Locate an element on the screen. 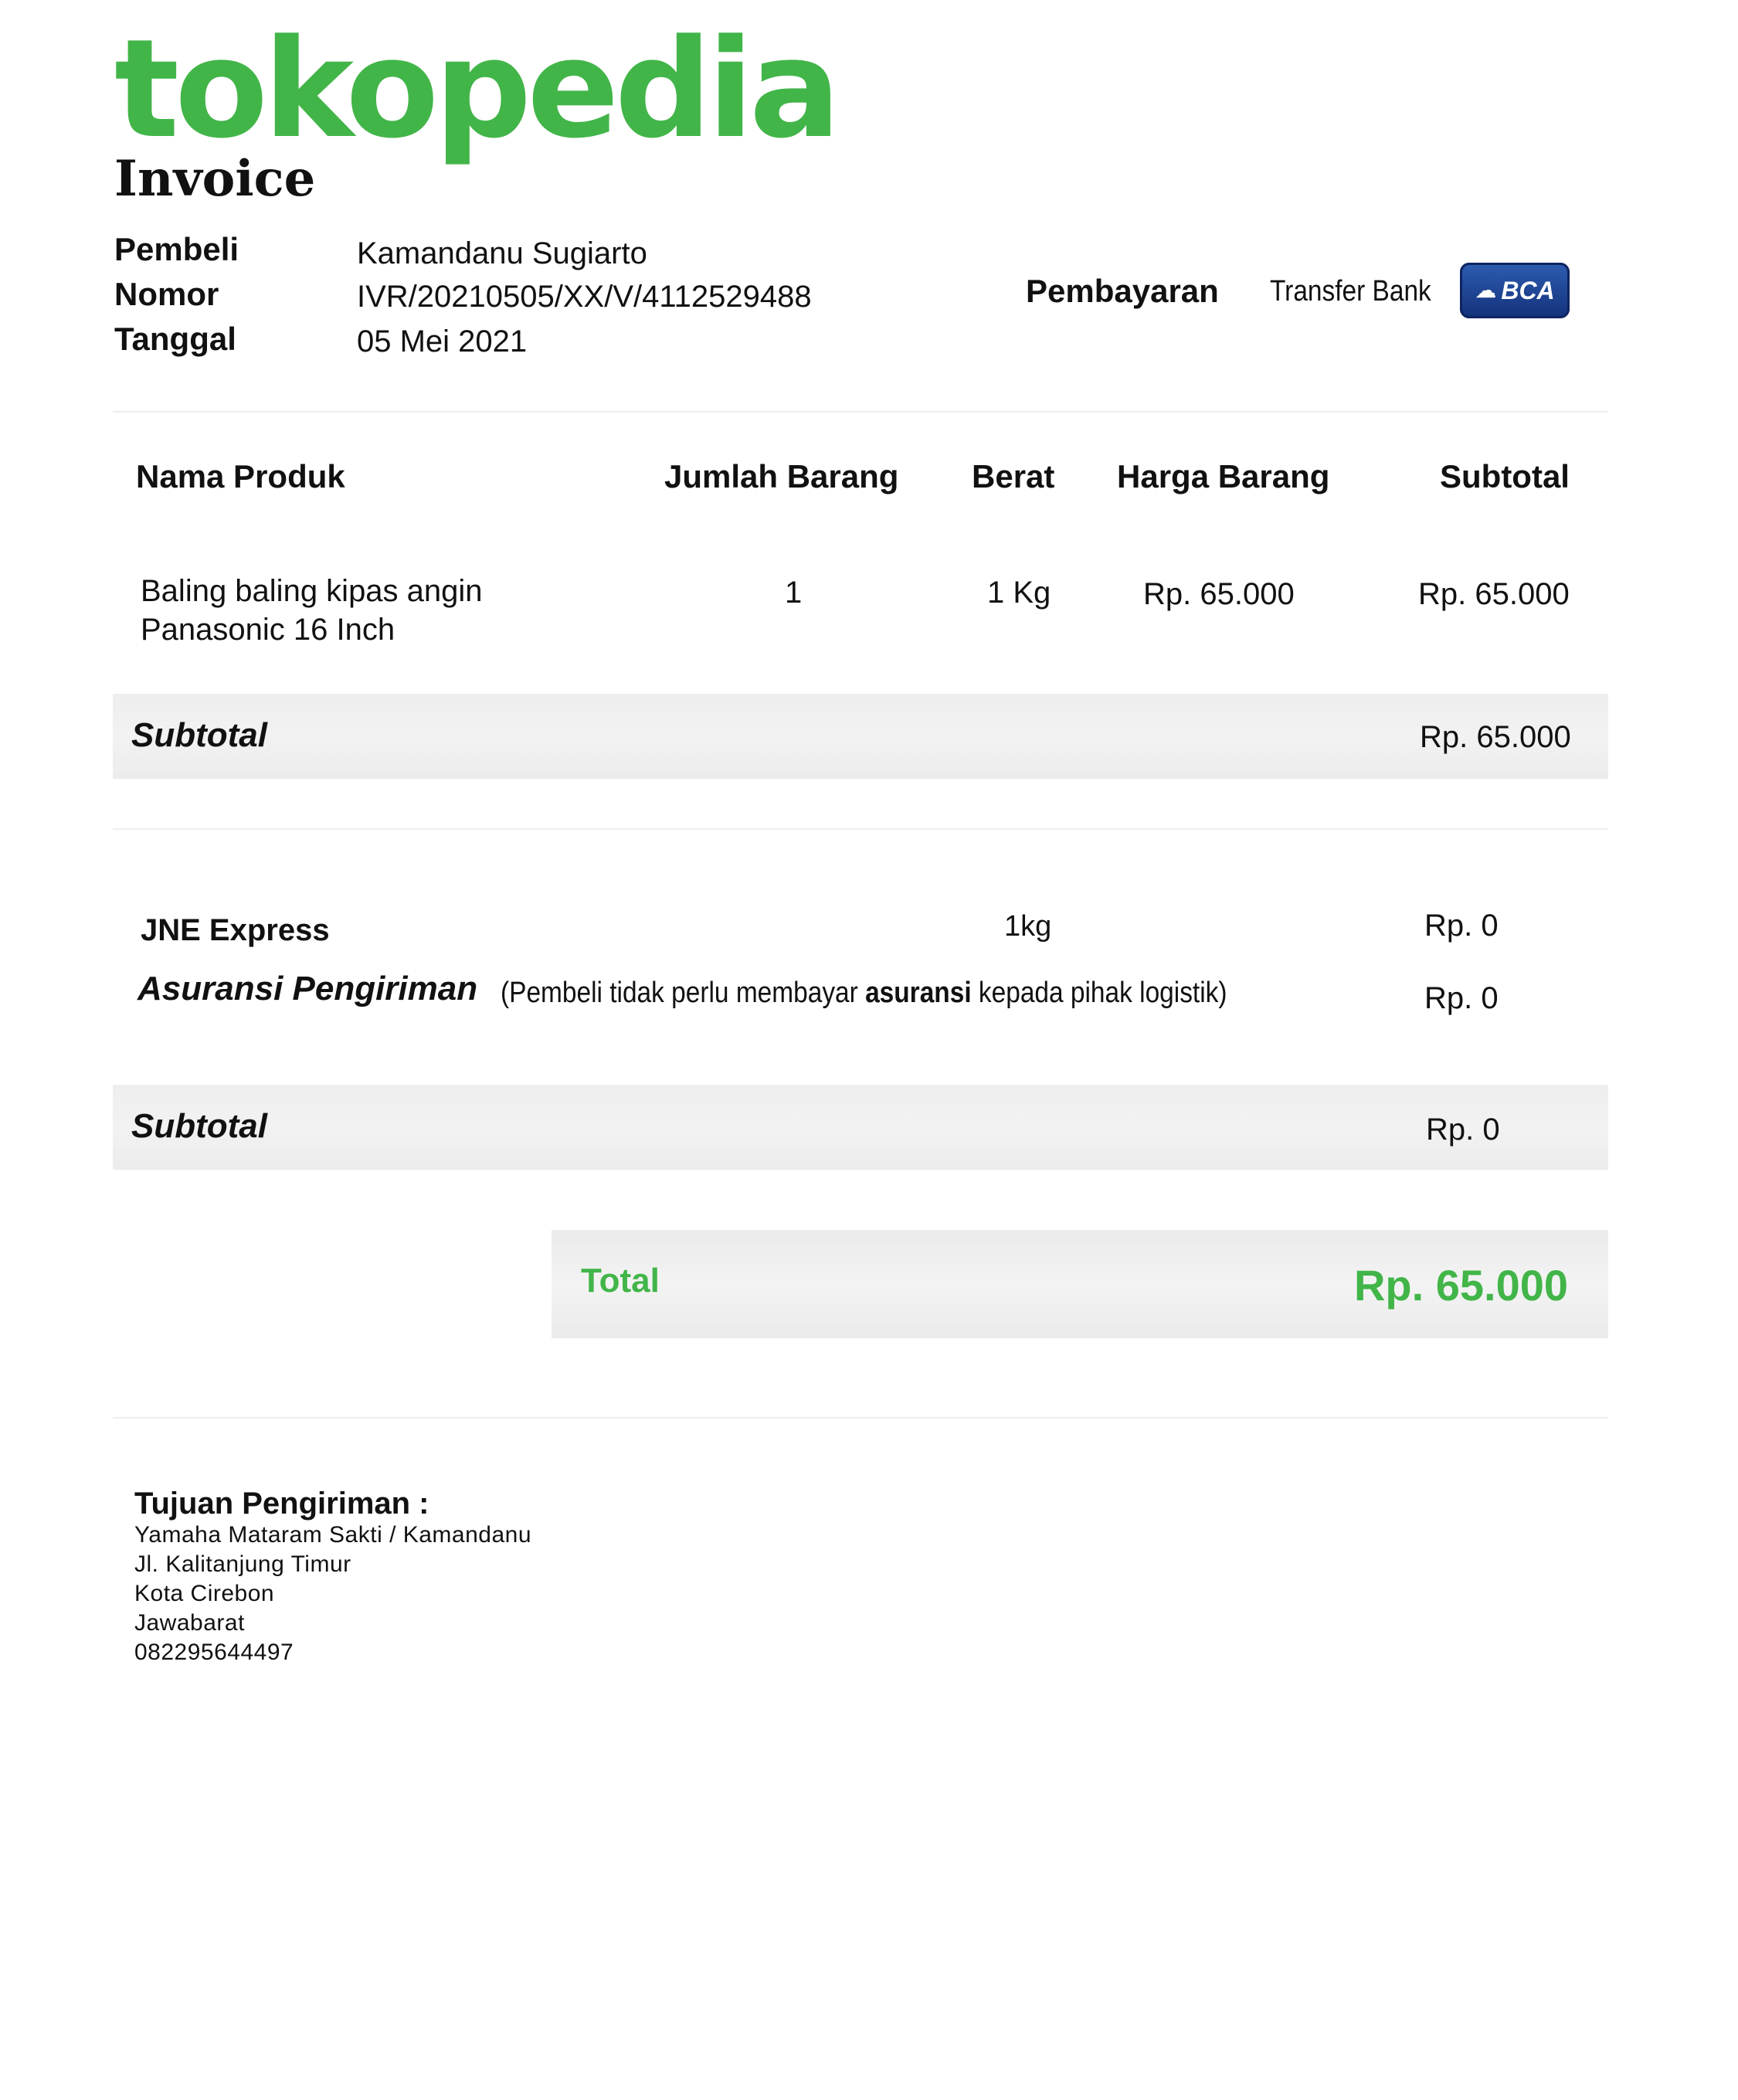 The height and width of the screenshot is (2100, 1738). destination-title: Tujuan Pengiriman : is located at coordinates (282, 1504).